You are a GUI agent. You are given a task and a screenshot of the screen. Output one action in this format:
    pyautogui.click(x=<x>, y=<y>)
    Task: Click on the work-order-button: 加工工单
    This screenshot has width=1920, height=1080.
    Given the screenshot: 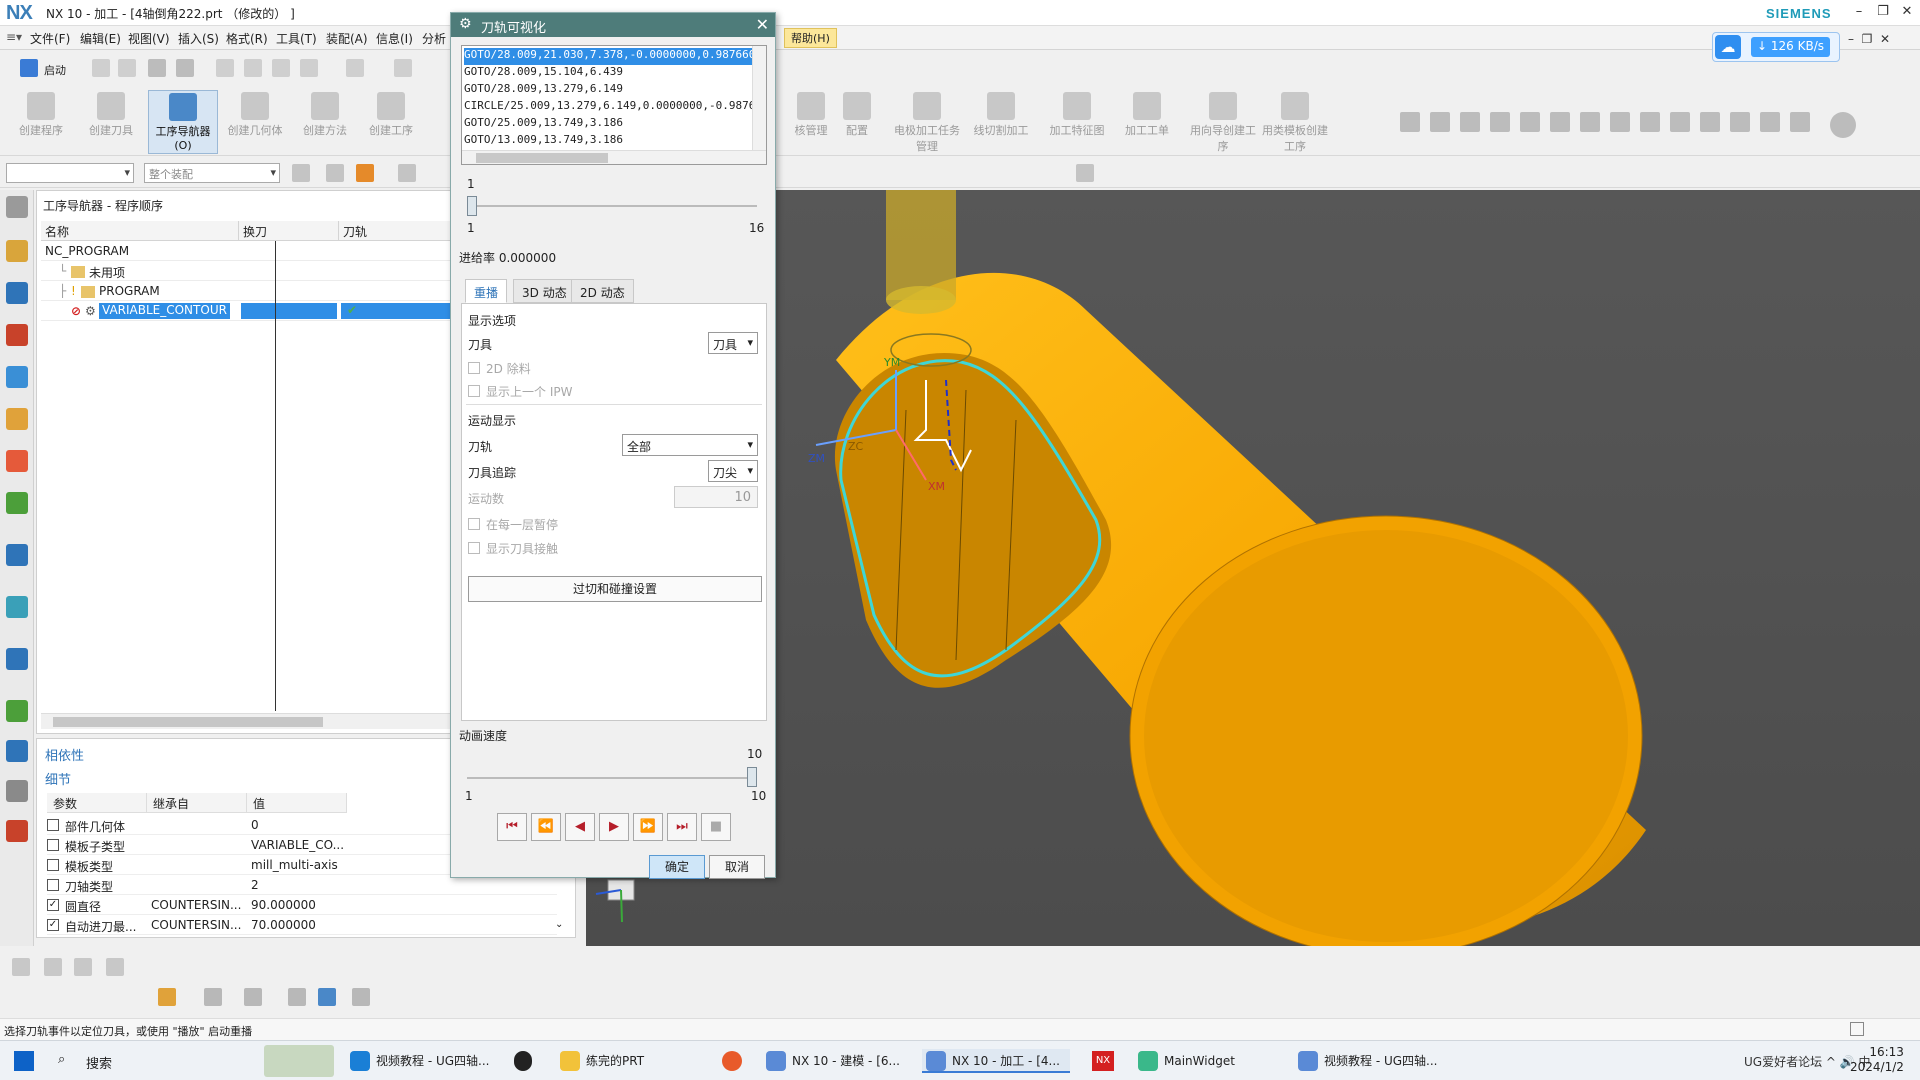 What is the action you would take?
    pyautogui.click(x=1147, y=122)
    